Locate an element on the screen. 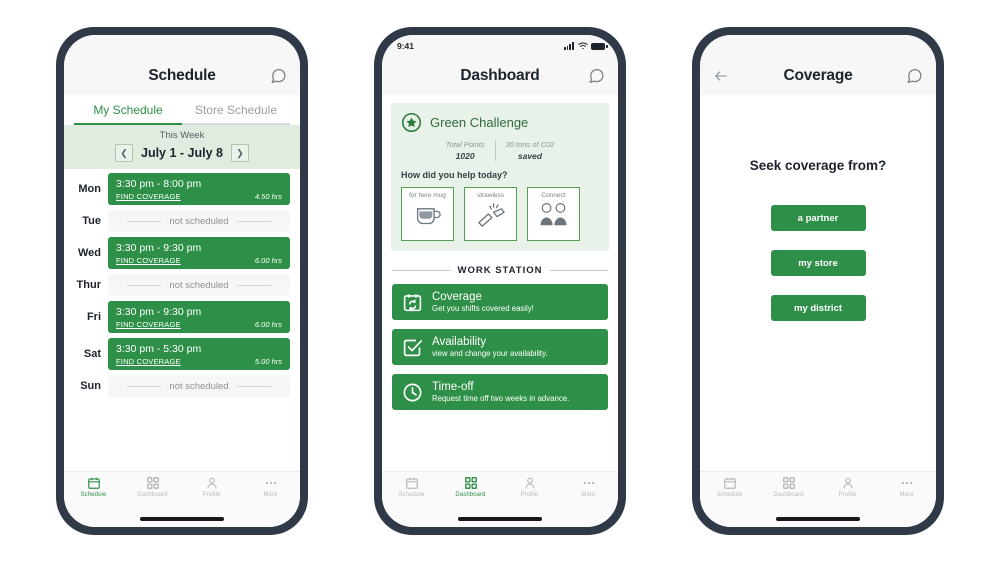 Image resolution: width=1000 pixels, height=562 pixels. my-district-button: my district is located at coordinates (818, 308).